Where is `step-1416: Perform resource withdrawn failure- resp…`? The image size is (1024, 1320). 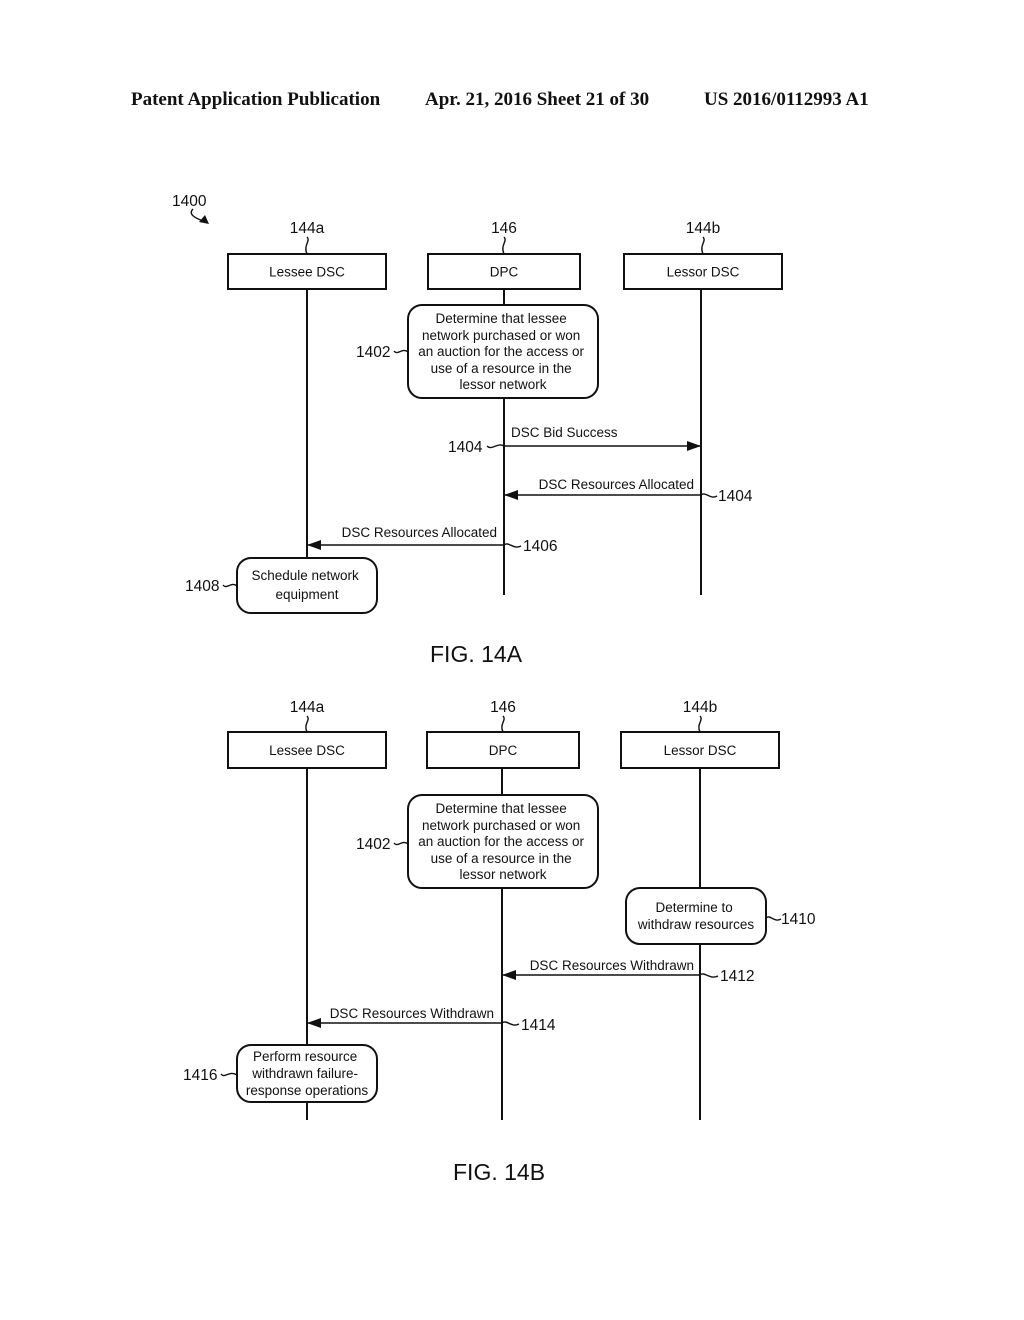
step-1416: Perform resource withdrawn failure- resp… is located at coordinates (280, 1073).